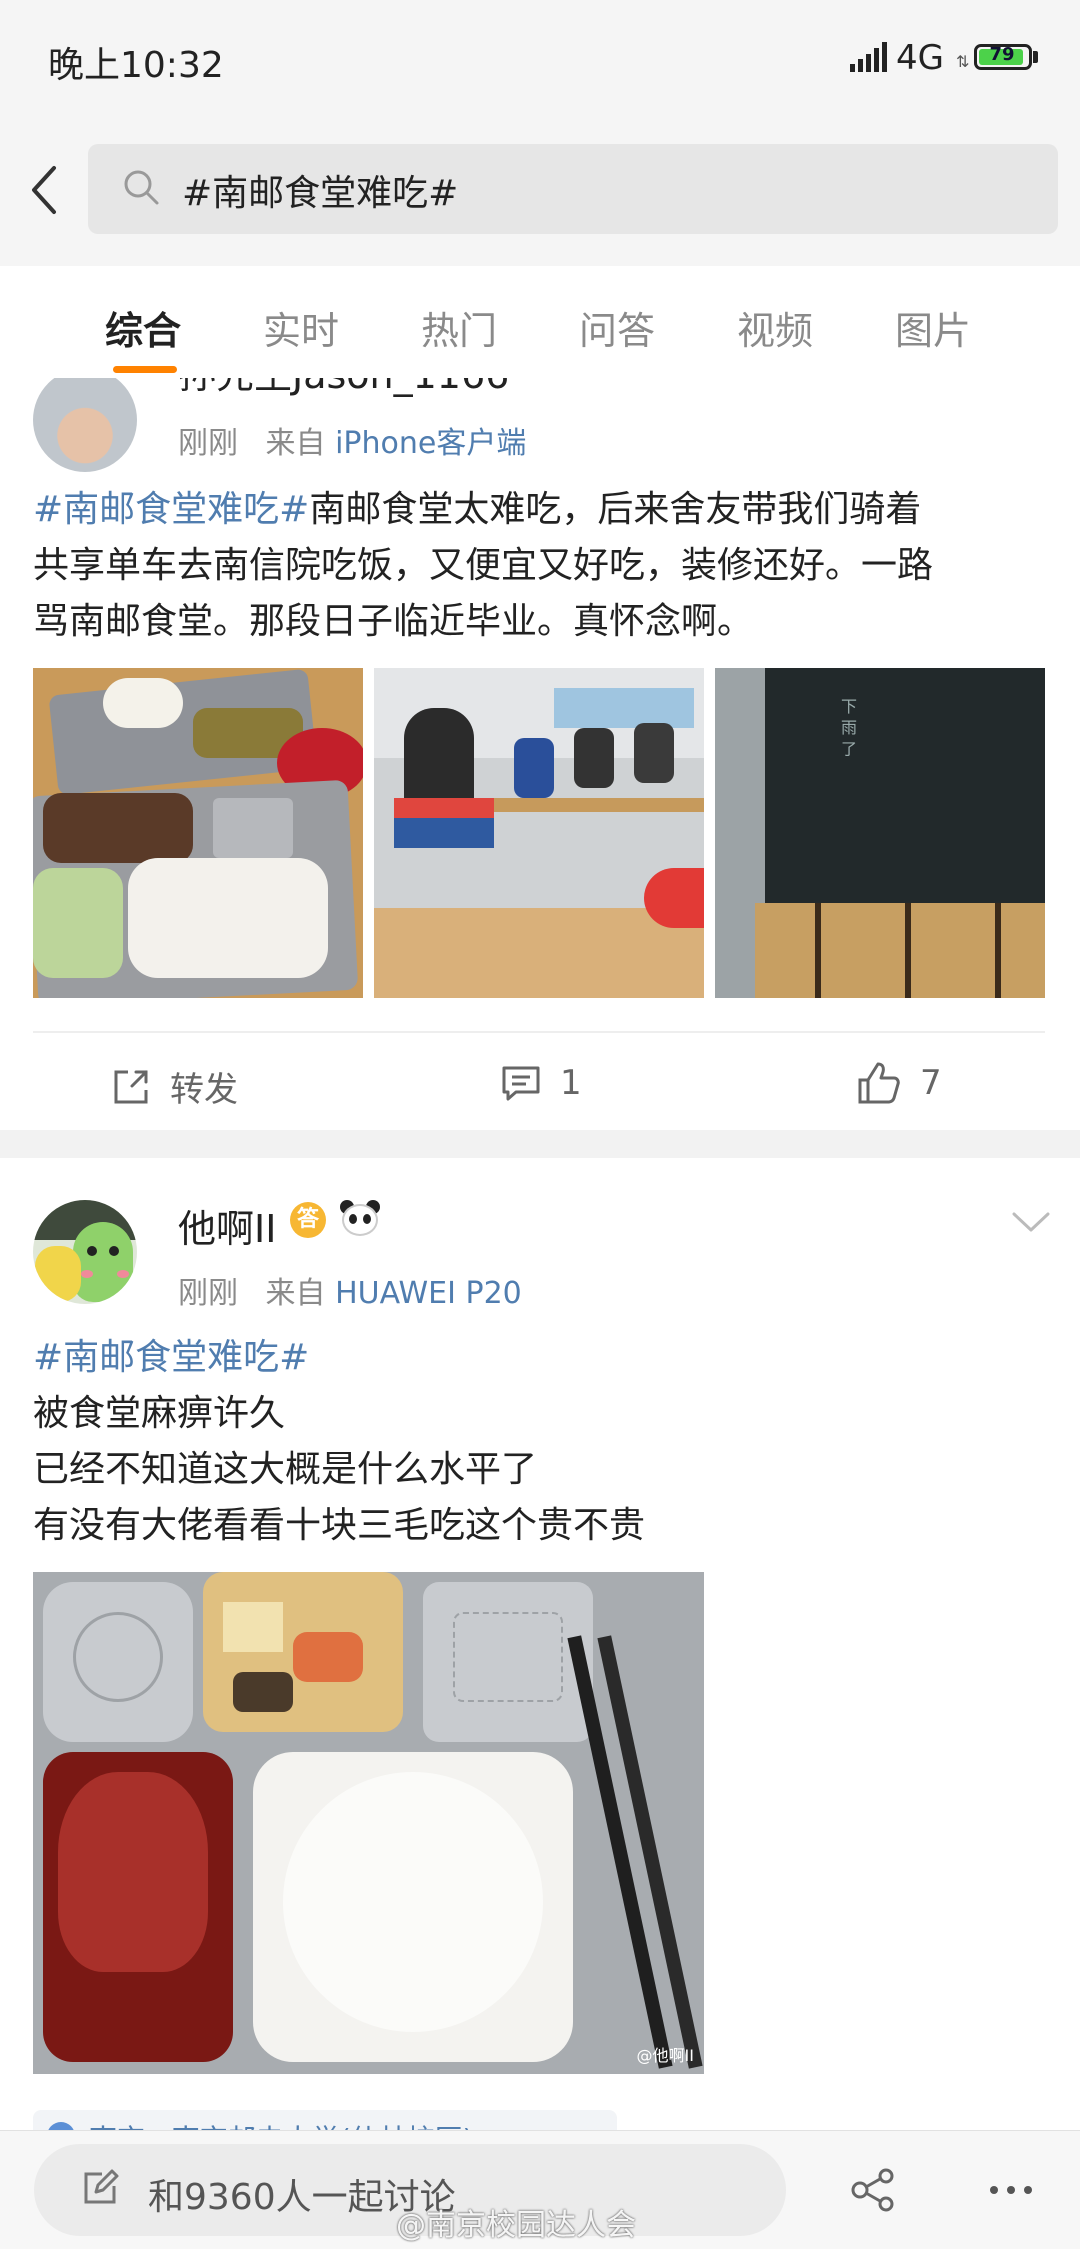 The width and height of the screenshot is (1080, 2249). I want to click on page-watermark: @南京校园达人会, so click(516, 2225).